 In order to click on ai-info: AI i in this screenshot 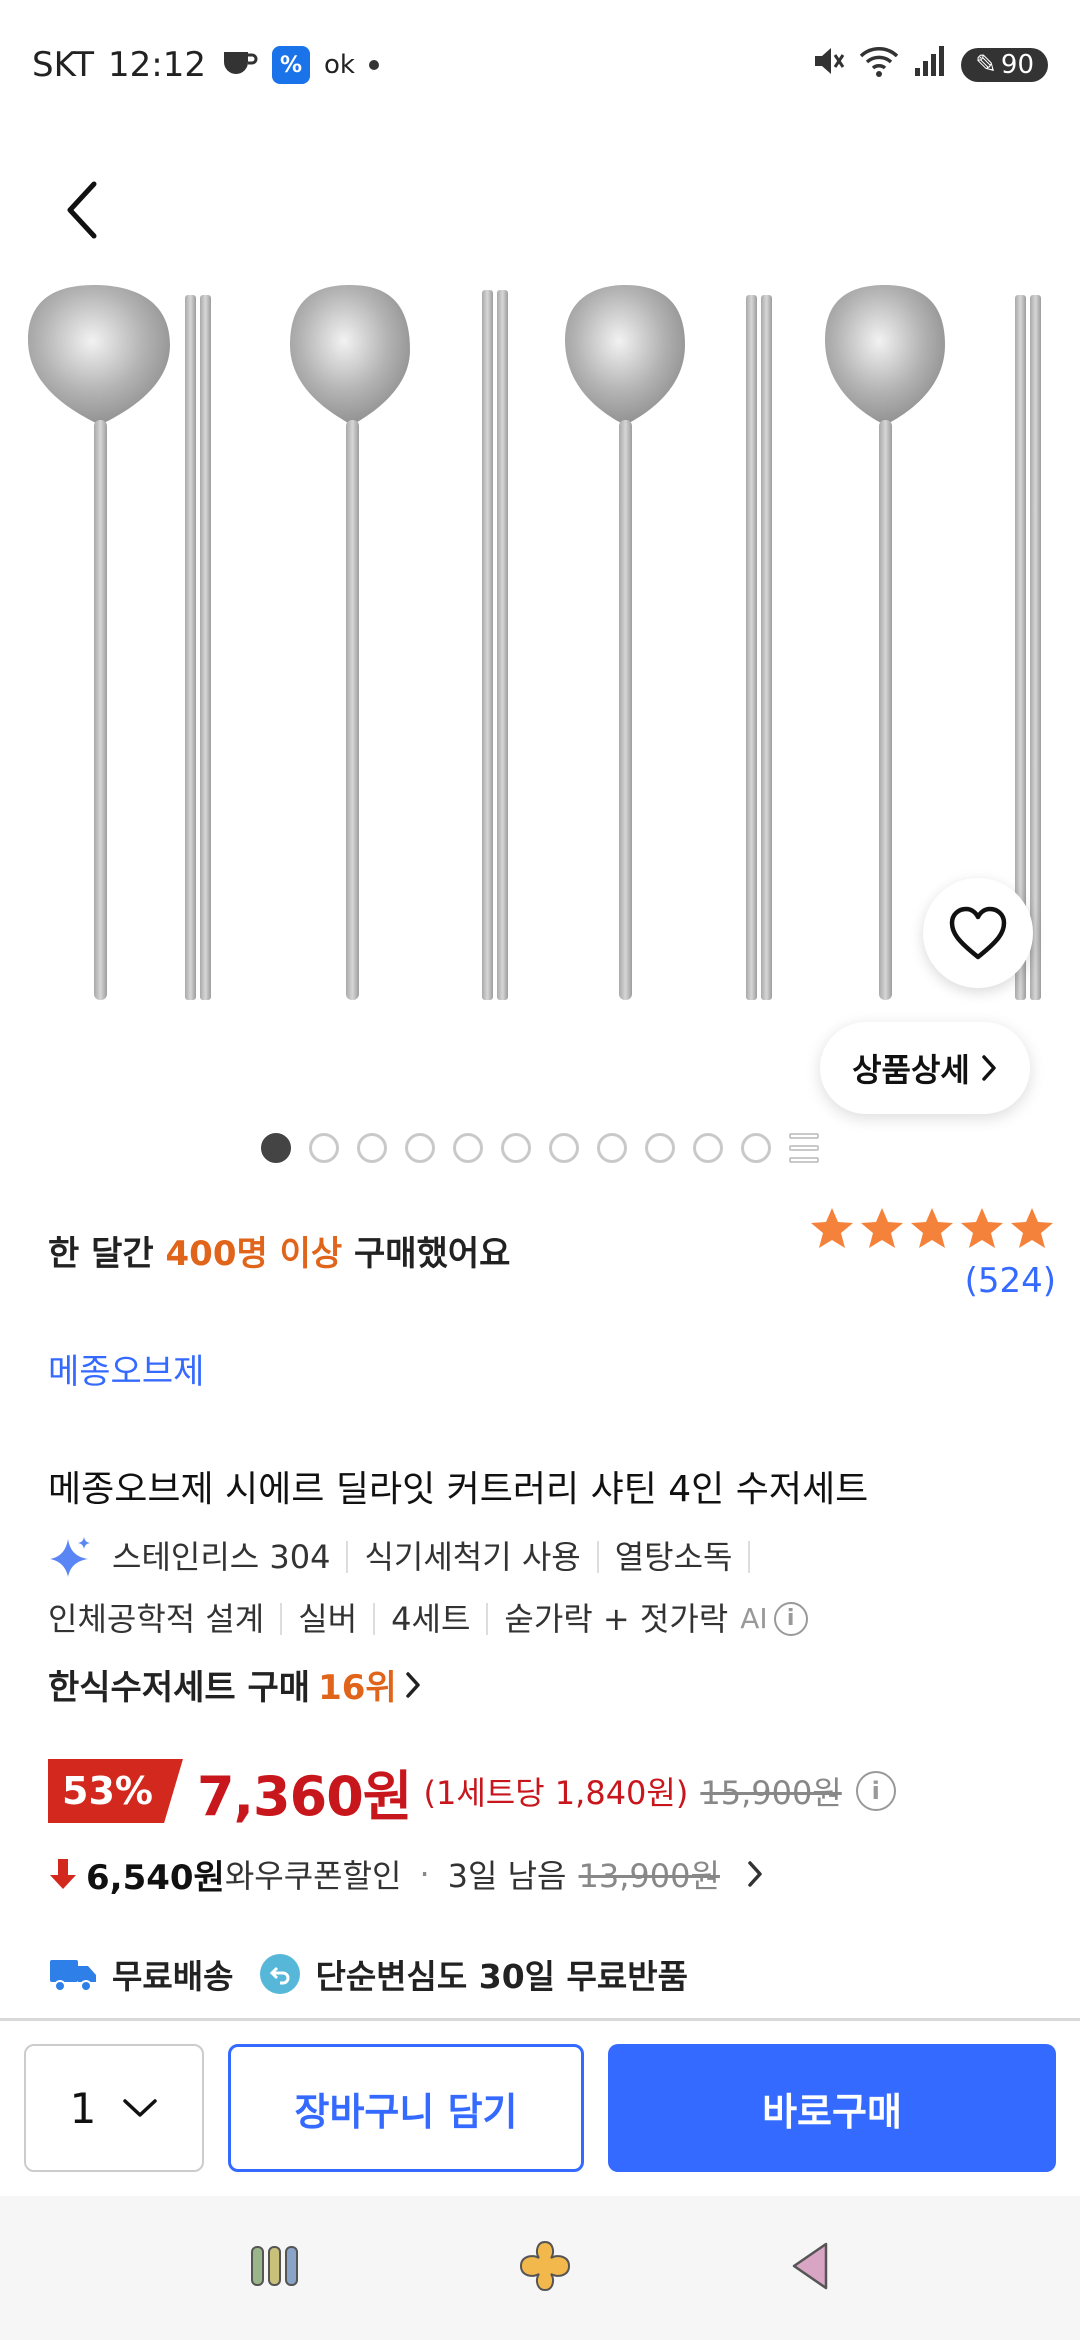, I will do `click(774, 1619)`.